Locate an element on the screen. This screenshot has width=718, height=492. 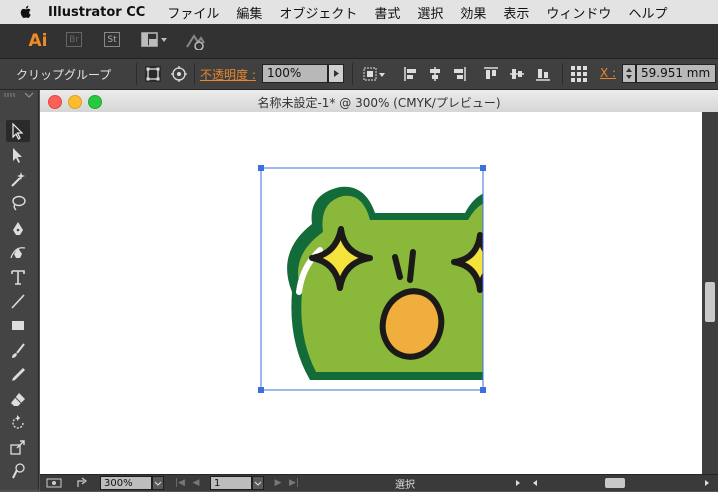
pen-tool-icon is located at coordinates (18, 228).